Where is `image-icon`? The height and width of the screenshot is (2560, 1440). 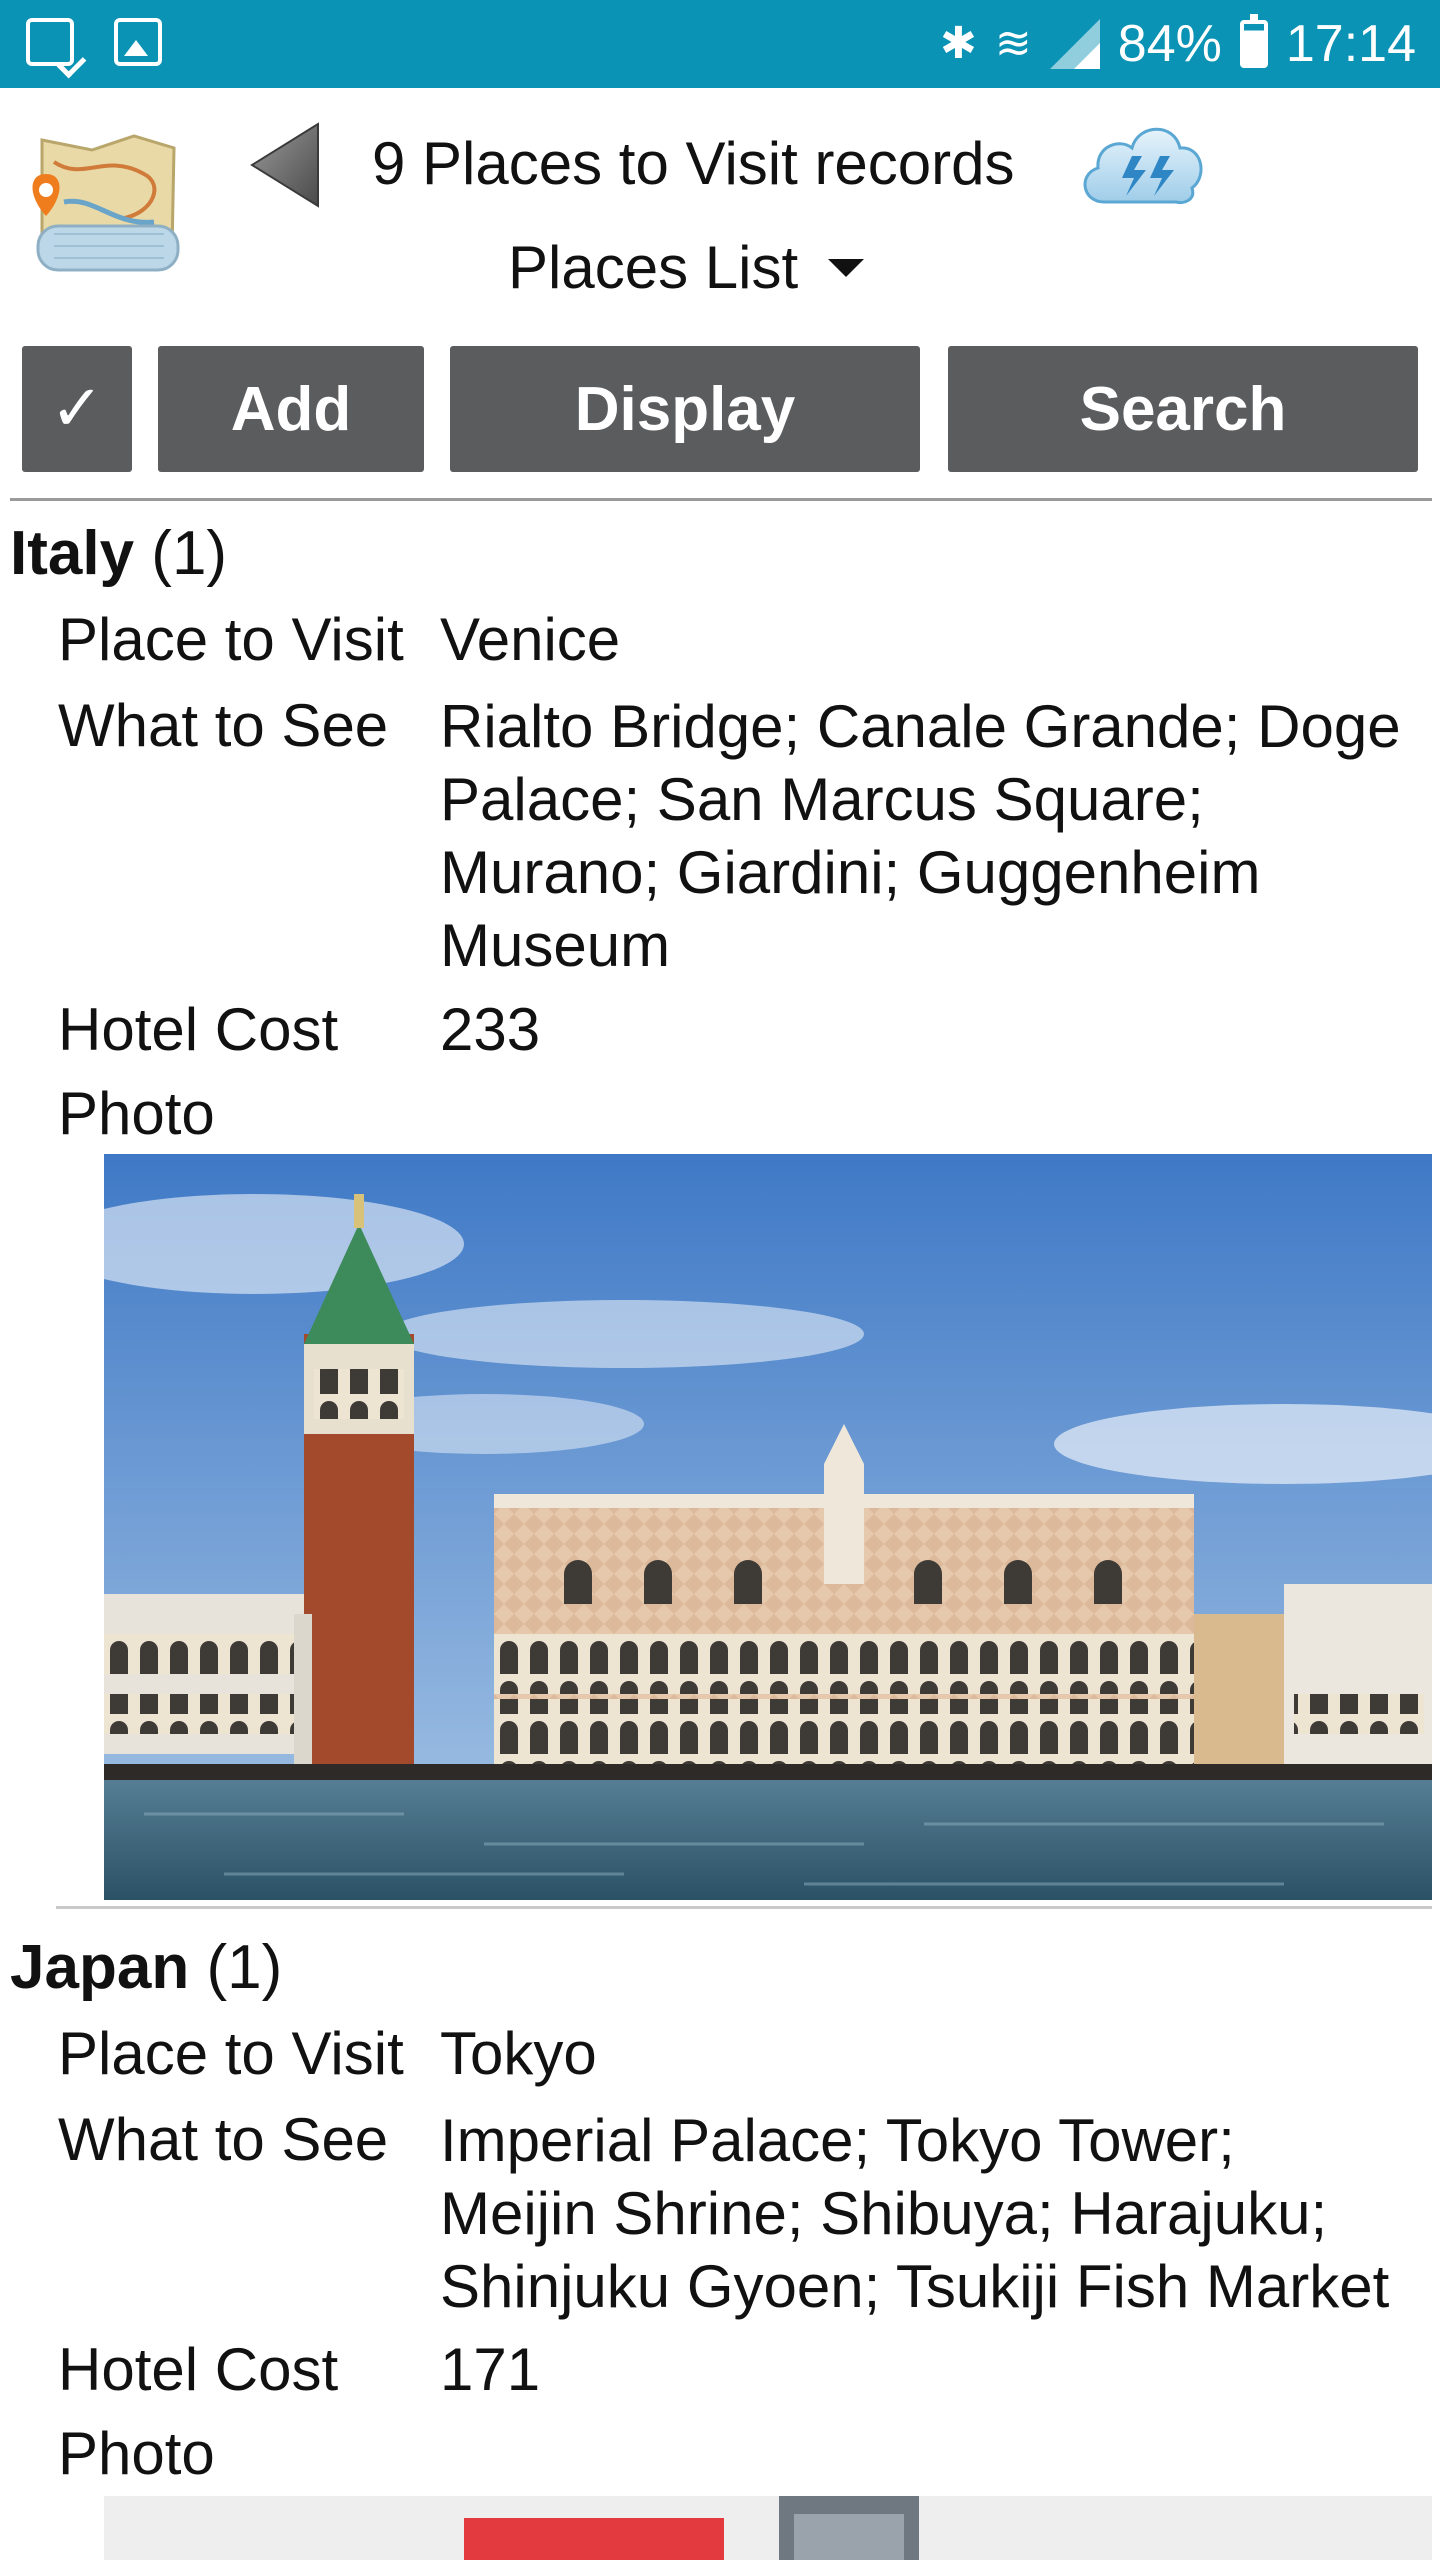
image-icon is located at coordinates (138, 42).